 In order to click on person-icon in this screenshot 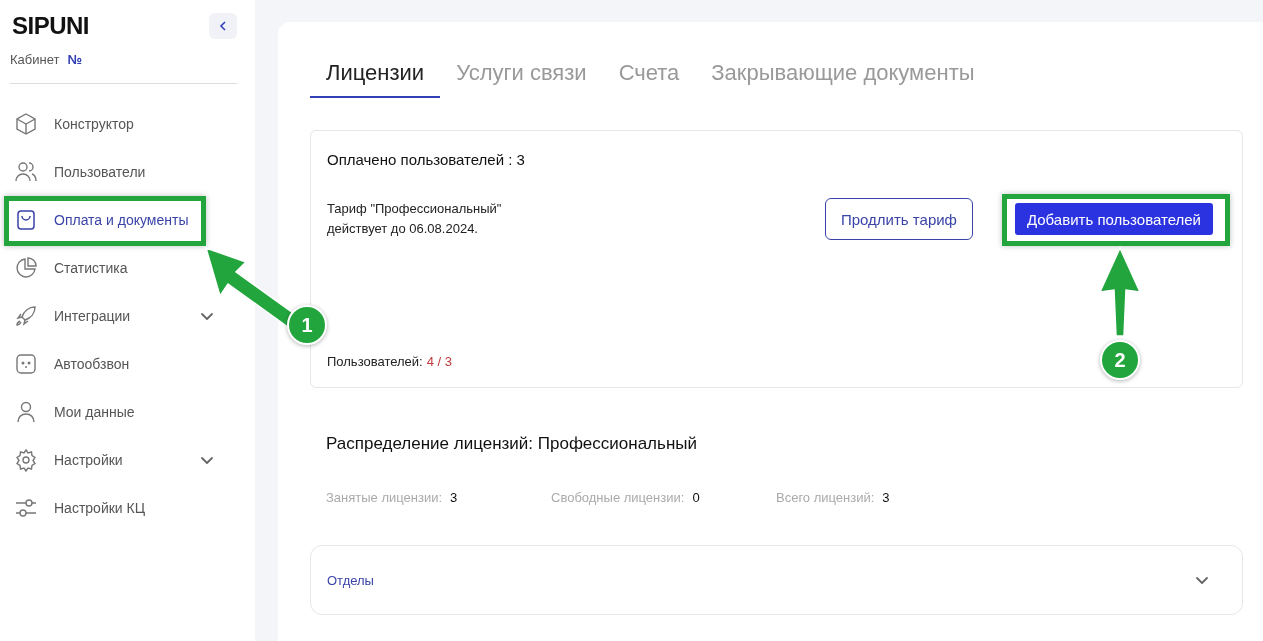, I will do `click(26, 412)`.